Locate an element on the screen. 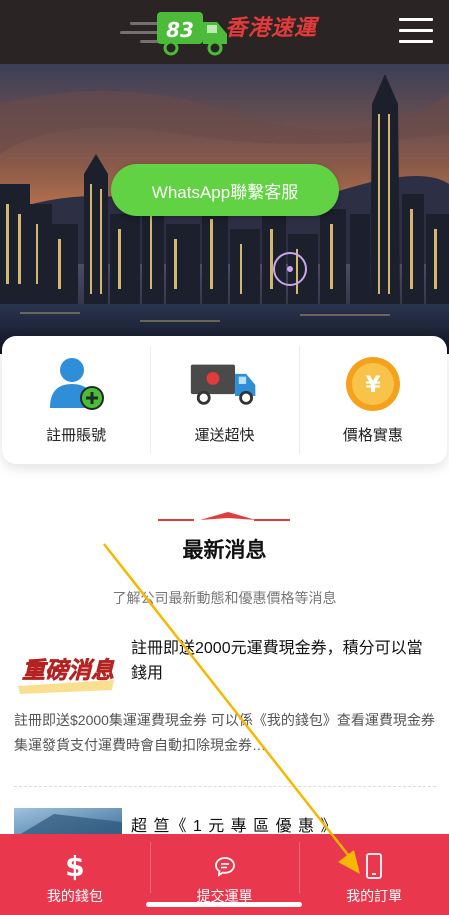 The width and height of the screenshot is (449, 915). dollar-icon: $ is located at coordinates (75, 866).